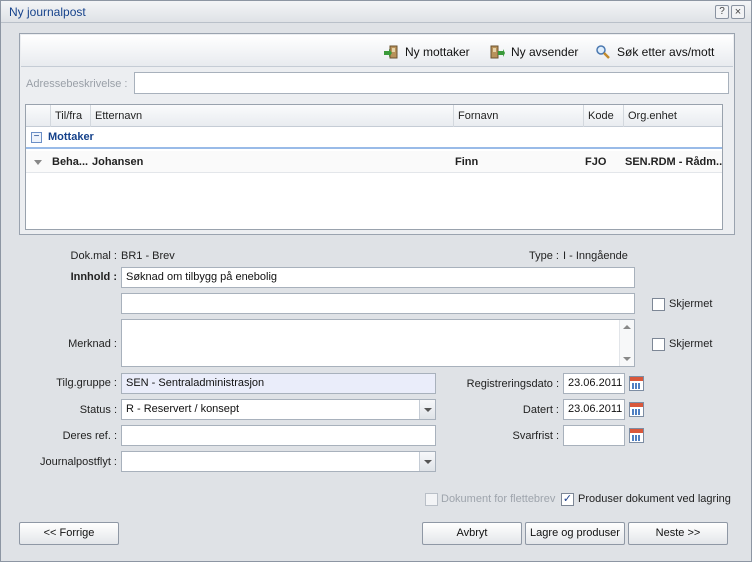 The height and width of the screenshot is (562, 752). What do you see at coordinates (378, 277) in the screenshot?
I see `innhold-input: Søknad om tilbygg på enebolig` at bounding box center [378, 277].